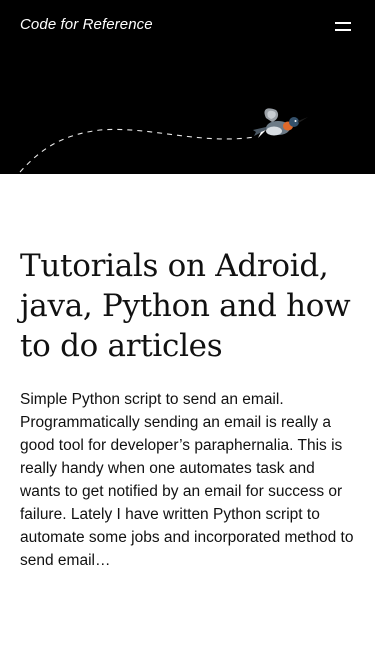 This screenshot has height=667, width=375. I want to click on menu-button, so click(344, 27).